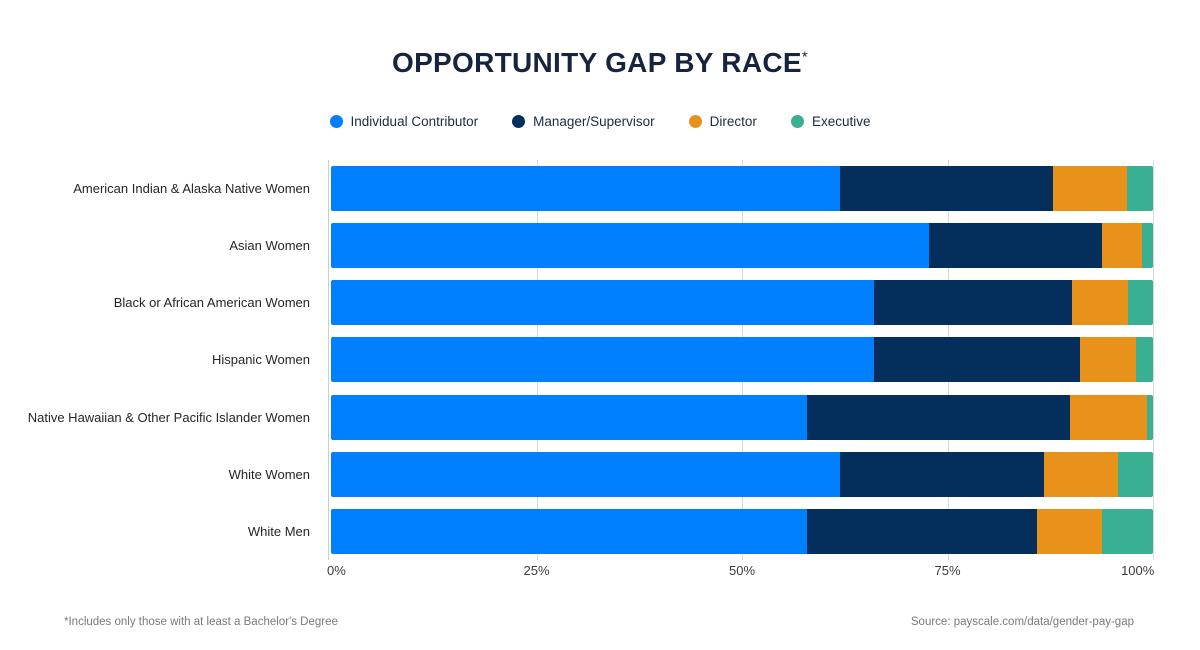 The width and height of the screenshot is (1200, 650). I want to click on legend-item: Individual Contributor, so click(404, 121).